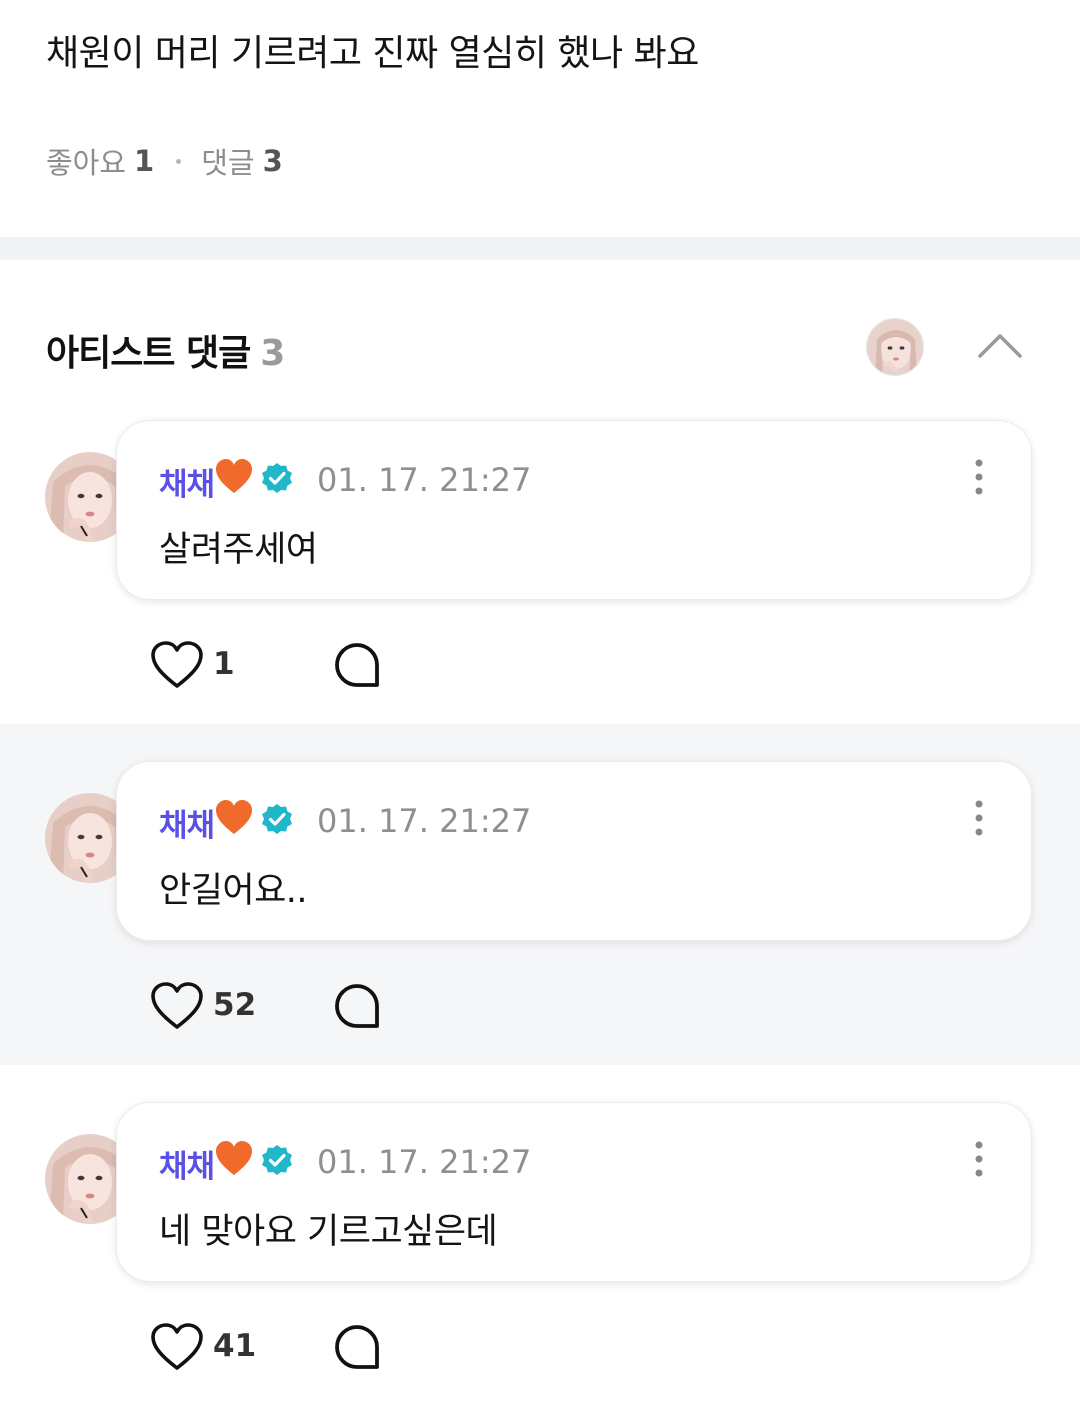 The width and height of the screenshot is (1080, 1404). Describe the element at coordinates (86, 161) in the screenshot. I see `likes-label: 좋아요` at that location.